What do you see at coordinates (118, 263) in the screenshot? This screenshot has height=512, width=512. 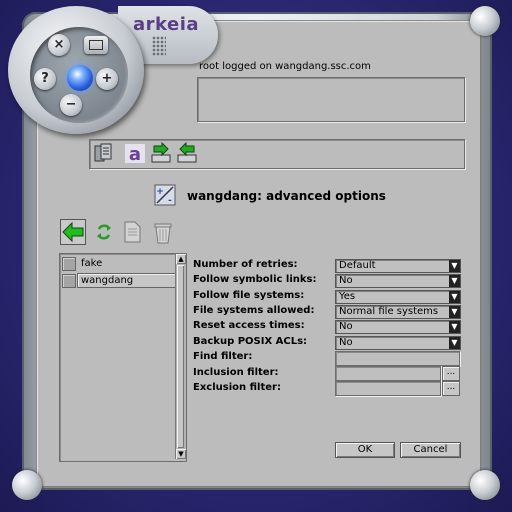 I see `list-item: fake` at bounding box center [118, 263].